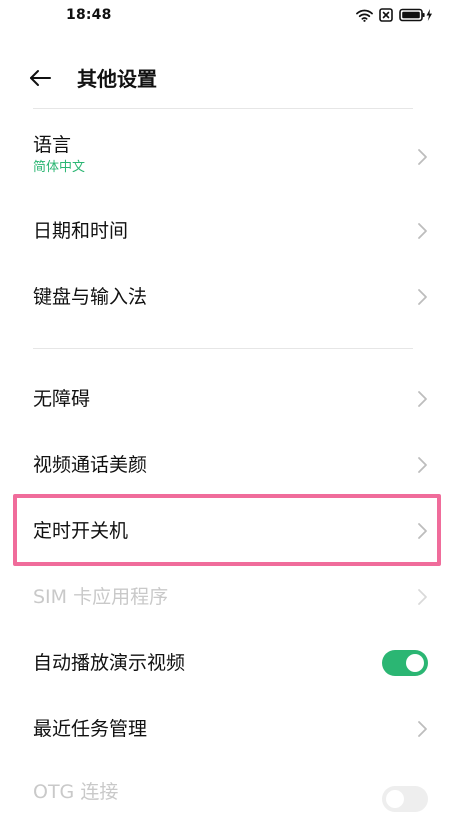  Describe the element at coordinates (223, 108) in the screenshot. I see `header-divider` at that location.